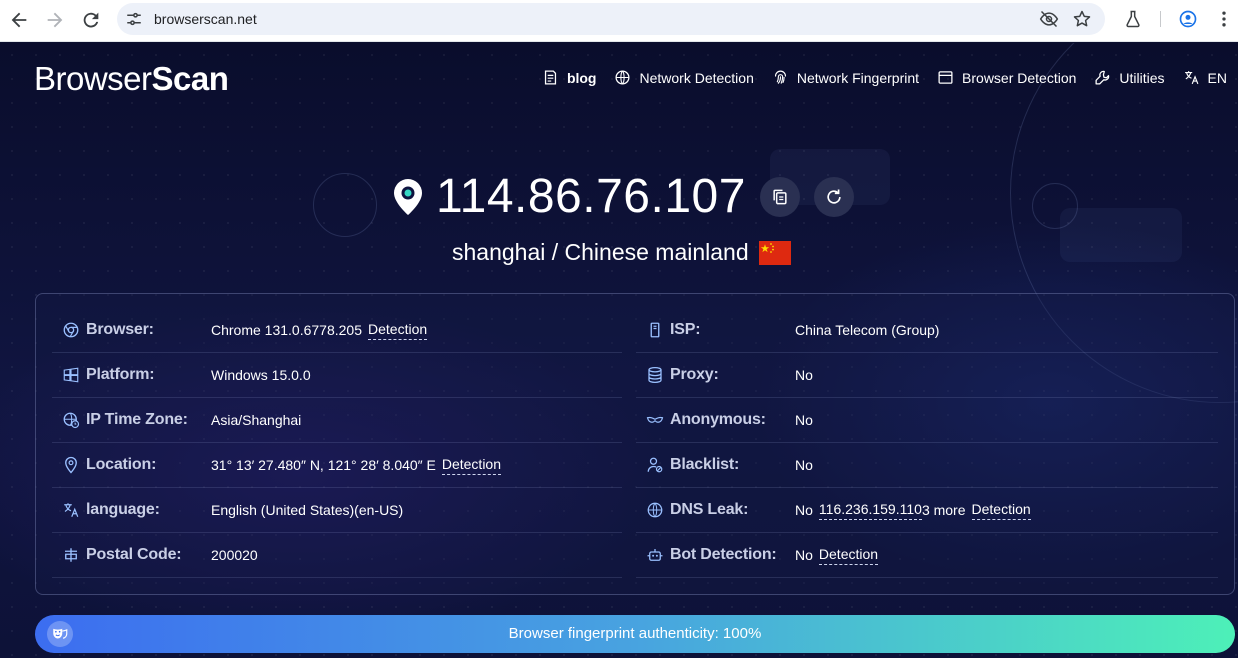 The width and height of the screenshot is (1238, 658). I want to click on decorative-panel, so click(1121, 235).